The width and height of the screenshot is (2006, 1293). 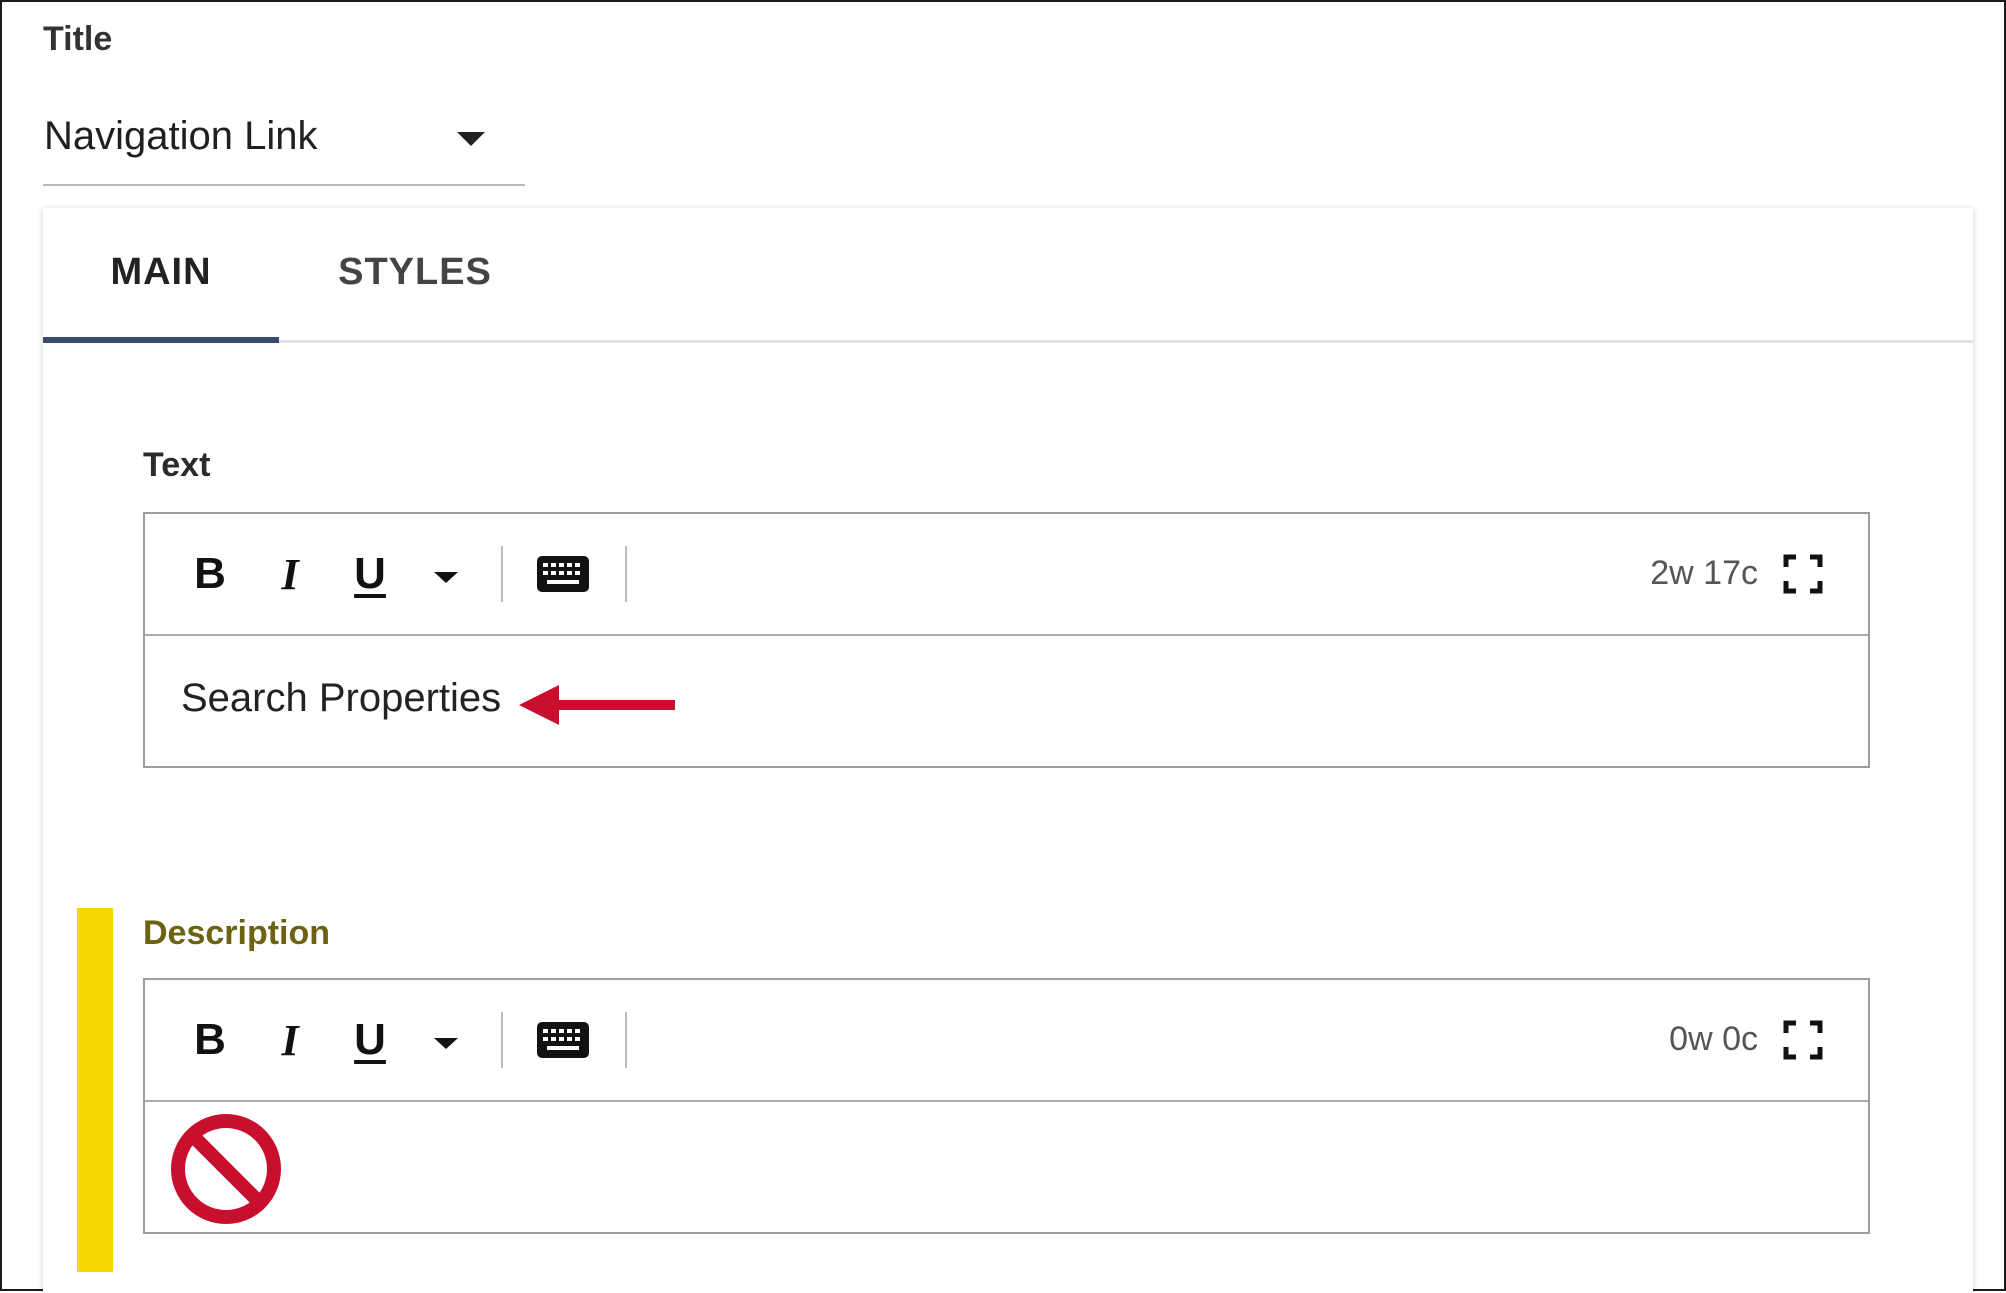 What do you see at coordinates (597, 705) in the screenshot?
I see `arrow-left-icon` at bounding box center [597, 705].